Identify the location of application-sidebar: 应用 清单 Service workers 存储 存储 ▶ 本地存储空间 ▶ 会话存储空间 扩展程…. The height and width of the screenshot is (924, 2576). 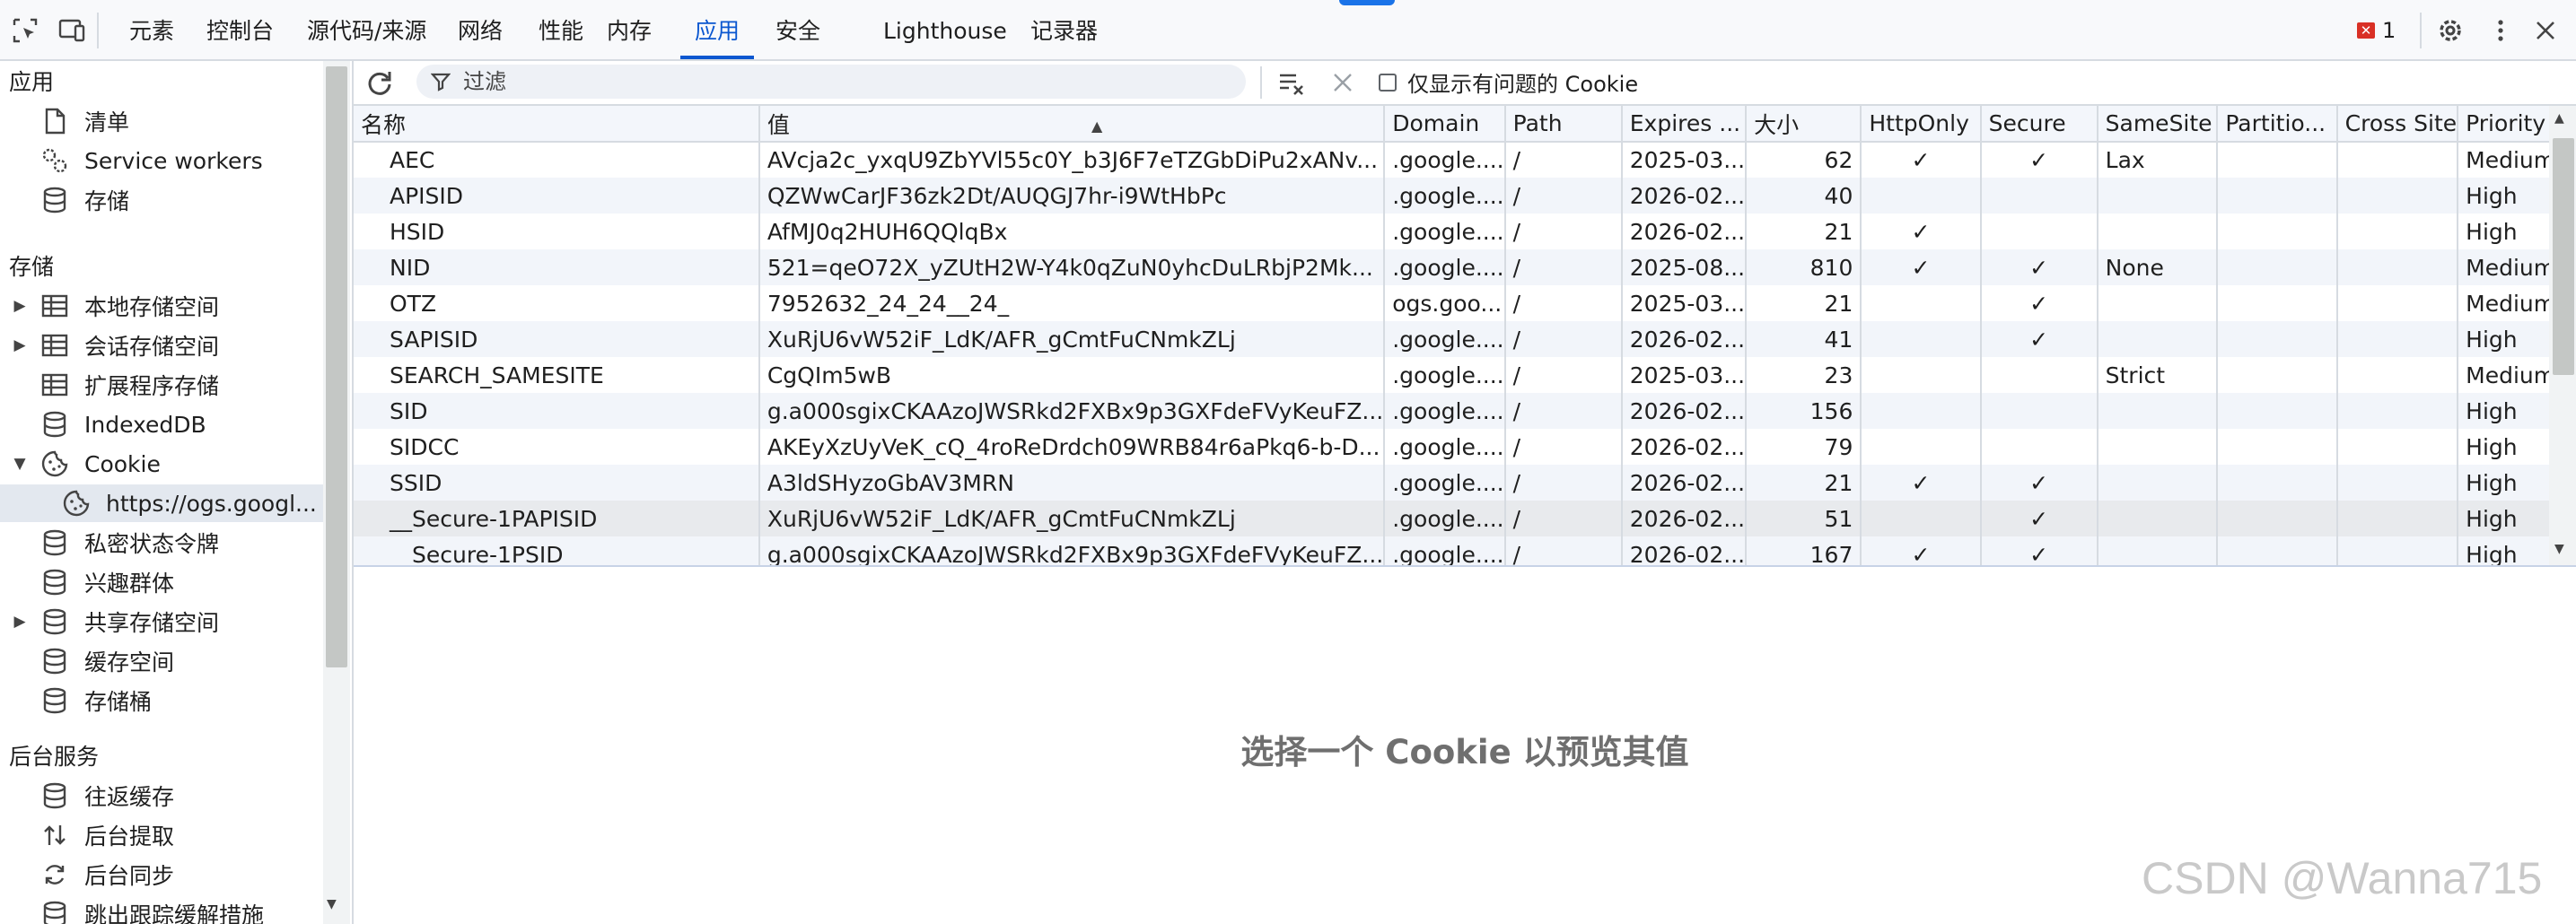
(177, 492).